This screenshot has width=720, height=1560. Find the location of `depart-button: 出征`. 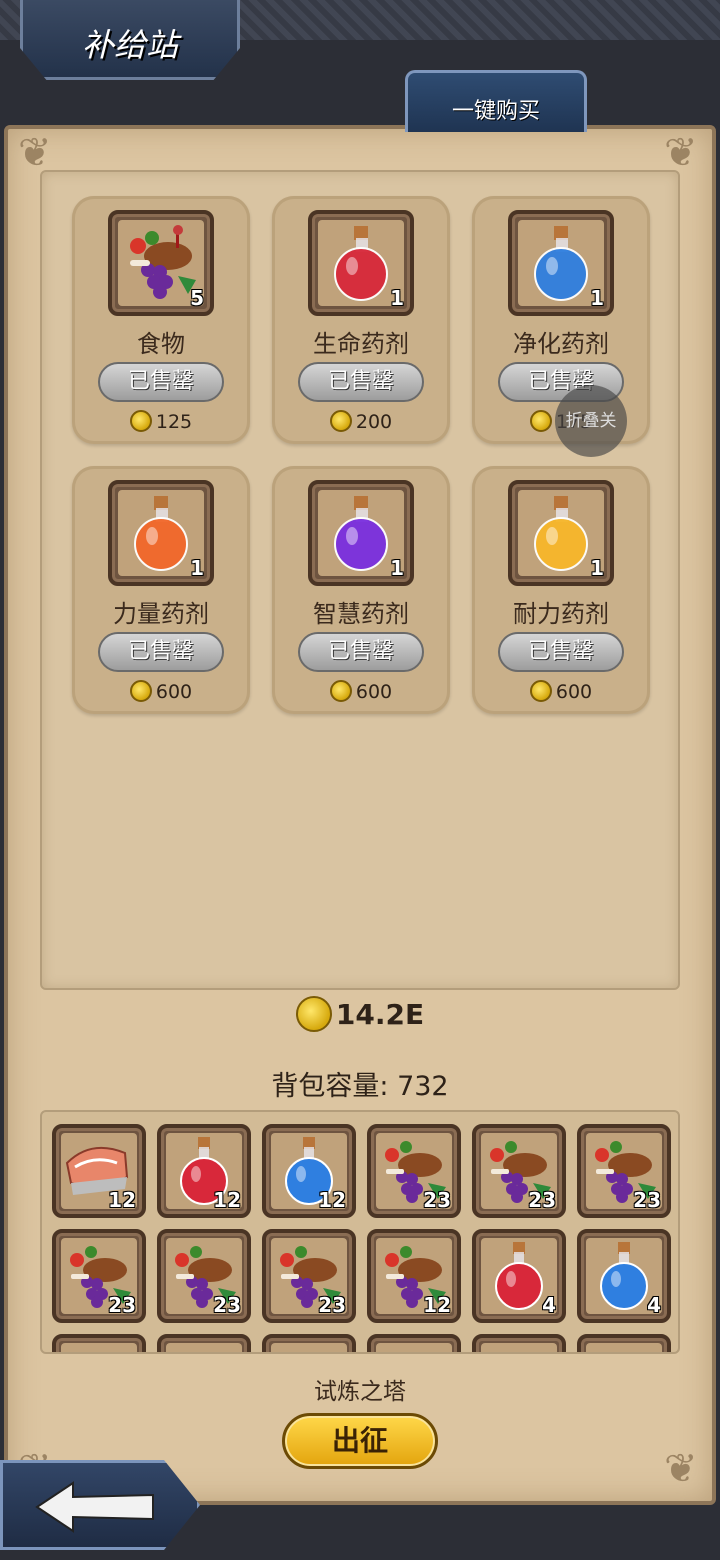

depart-button: 出征 is located at coordinates (360, 1441).